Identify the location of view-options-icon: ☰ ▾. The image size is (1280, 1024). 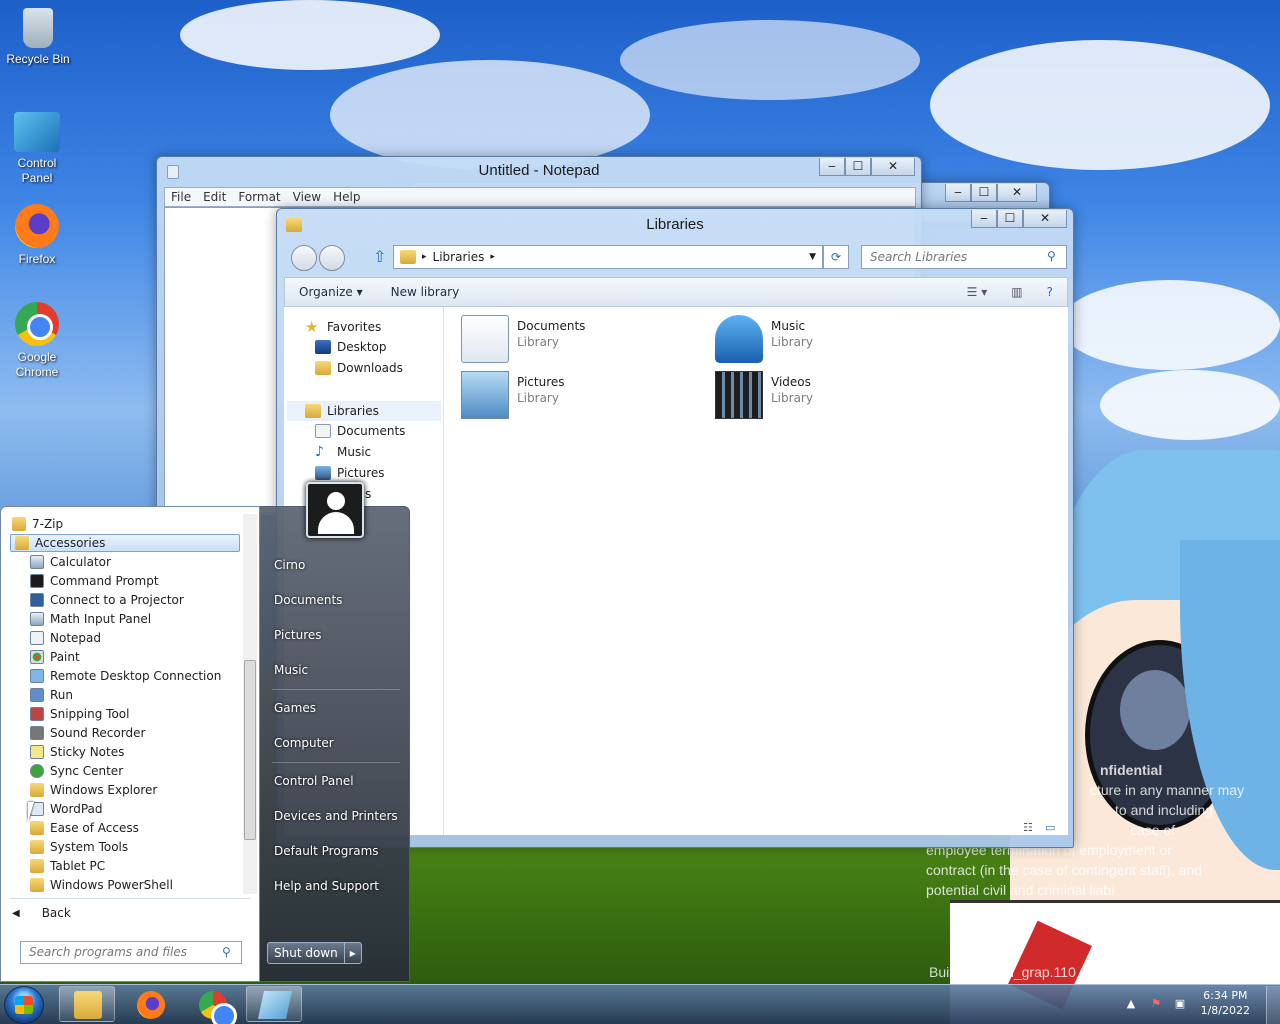
(977, 292).